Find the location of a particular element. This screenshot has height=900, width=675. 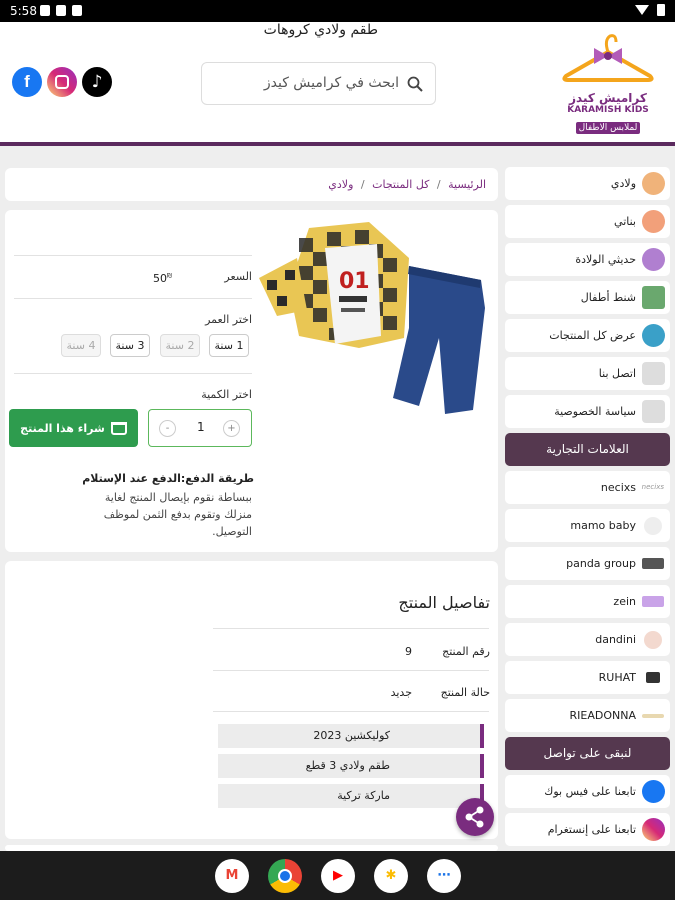

buy-button: شراء هذا المنتج is located at coordinates (73, 428).